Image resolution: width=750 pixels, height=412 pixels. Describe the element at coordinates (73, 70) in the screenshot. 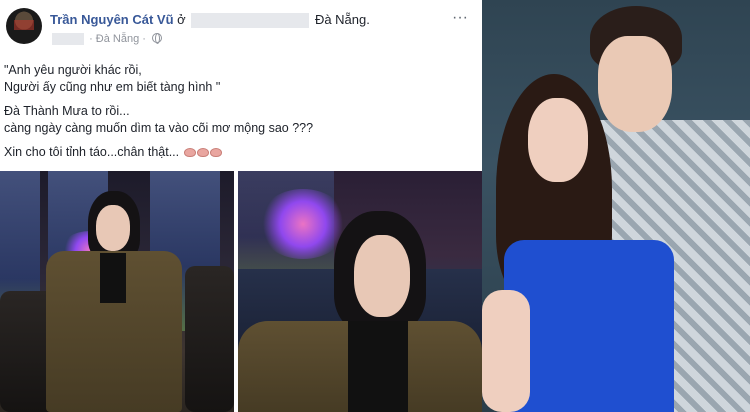

I see `post-line-1: "Anh yêu người khác rồi,` at that location.